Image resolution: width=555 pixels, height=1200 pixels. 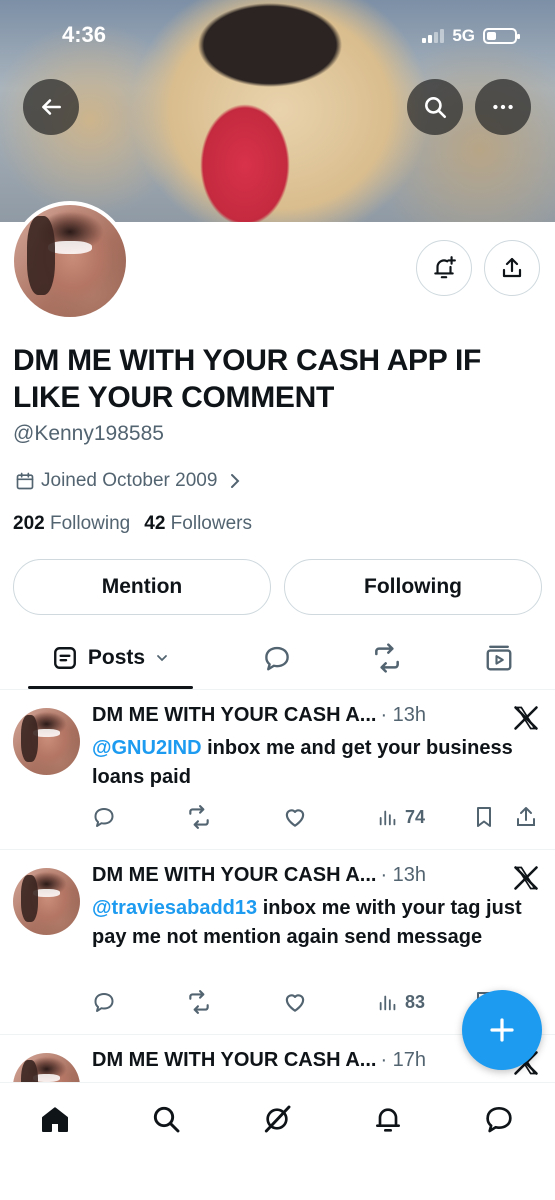 I want to click on bookmark-icon, so click(x=484, y=817).